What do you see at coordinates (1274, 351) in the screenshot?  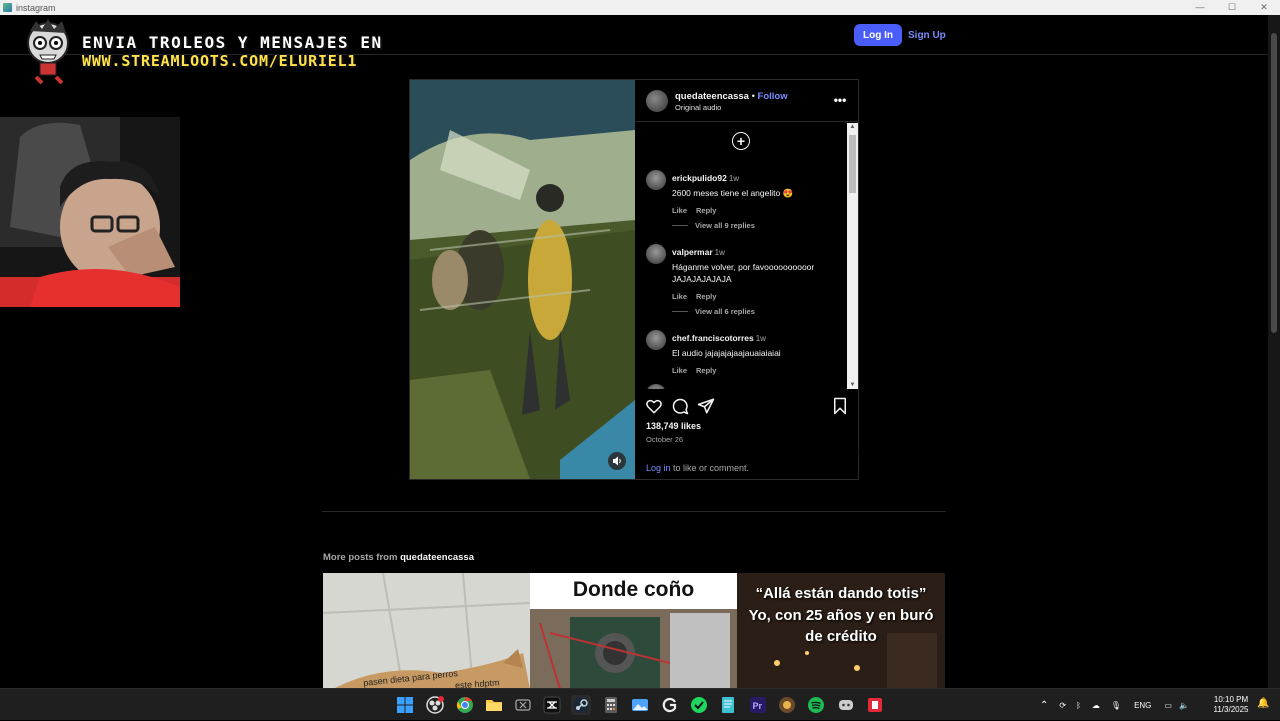 I see `page-scrollbar` at bounding box center [1274, 351].